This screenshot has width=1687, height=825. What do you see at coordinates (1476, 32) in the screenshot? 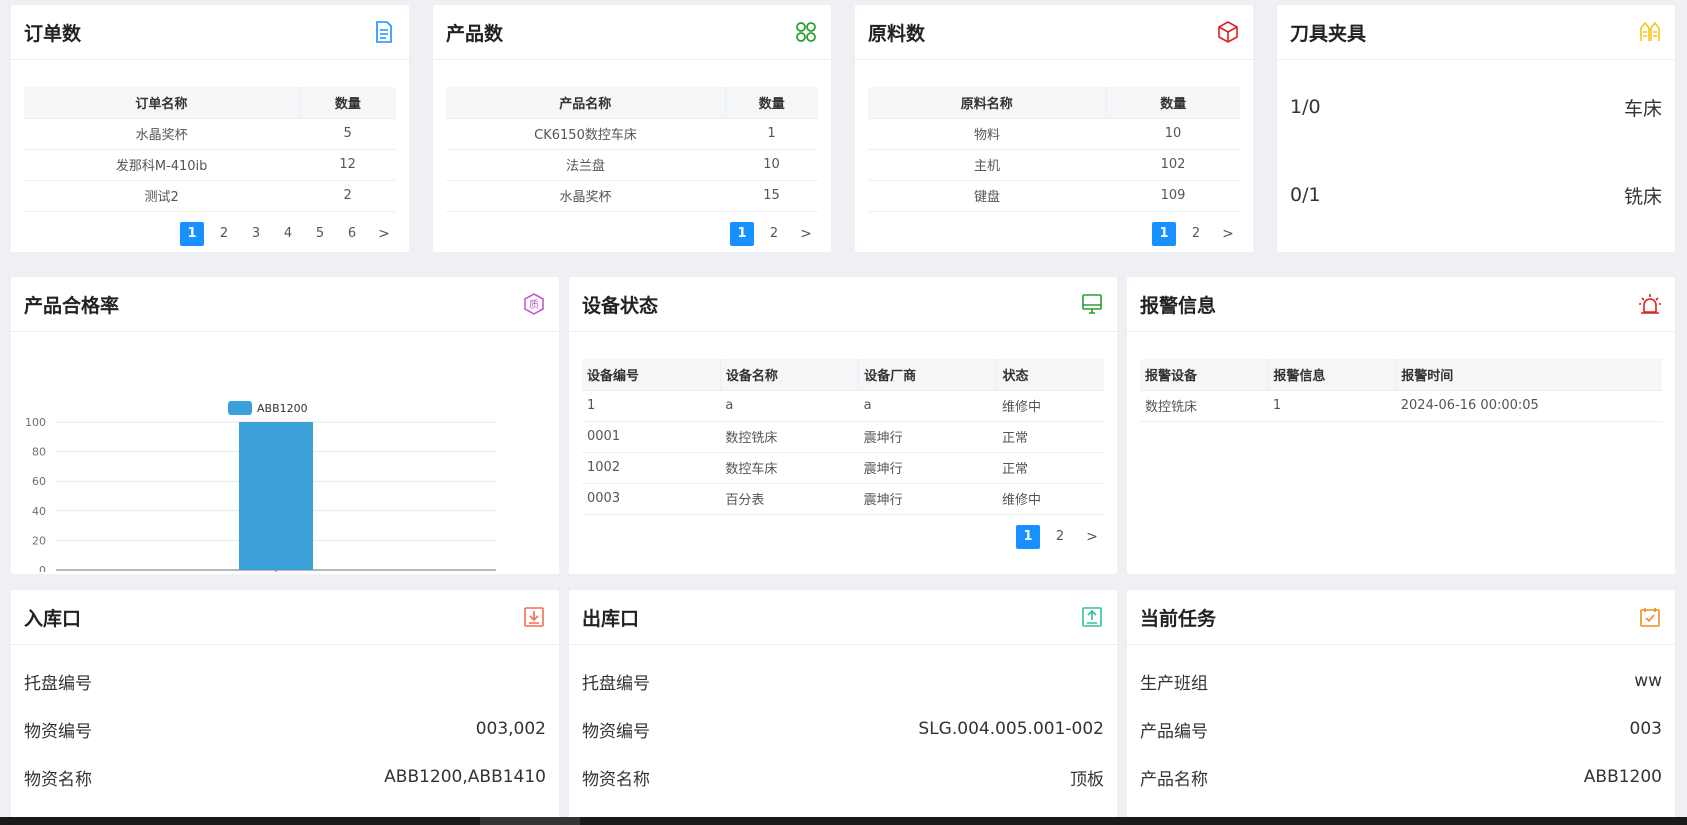
I see `tools-header: 刀具夹具` at bounding box center [1476, 32].